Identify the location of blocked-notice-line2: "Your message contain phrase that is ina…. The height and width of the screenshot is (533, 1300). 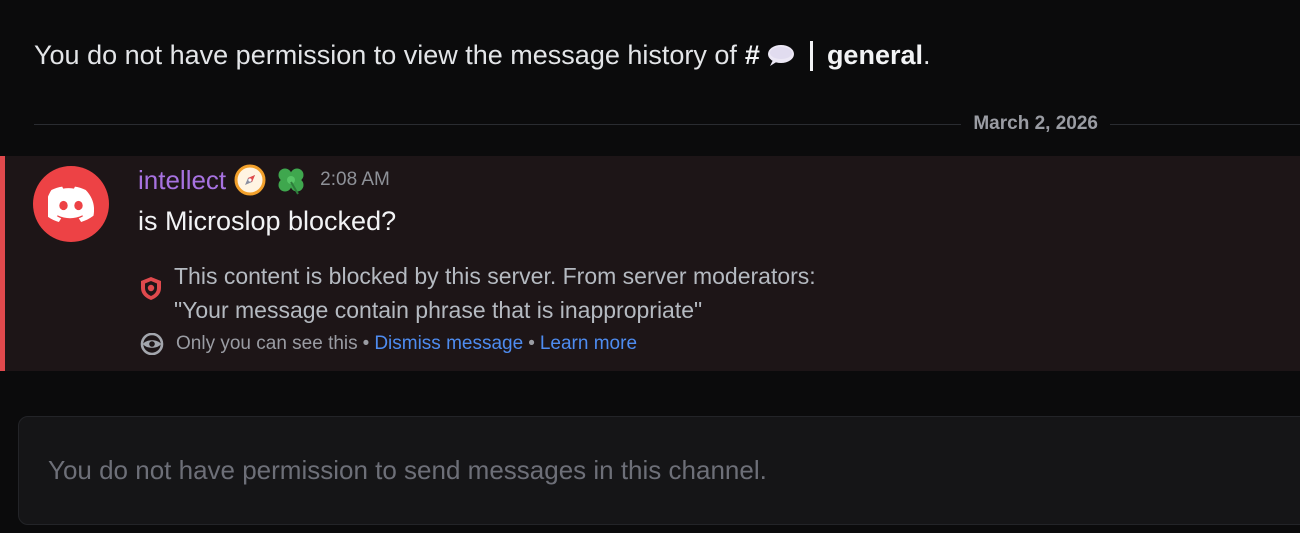
(438, 310).